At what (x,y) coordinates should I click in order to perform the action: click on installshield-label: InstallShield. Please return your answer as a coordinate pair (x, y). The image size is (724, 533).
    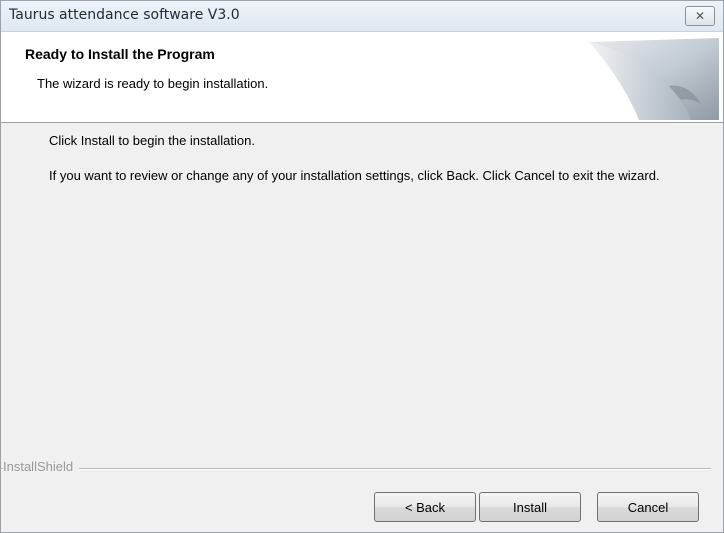
    Looking at the image, I should click on (41, 466).